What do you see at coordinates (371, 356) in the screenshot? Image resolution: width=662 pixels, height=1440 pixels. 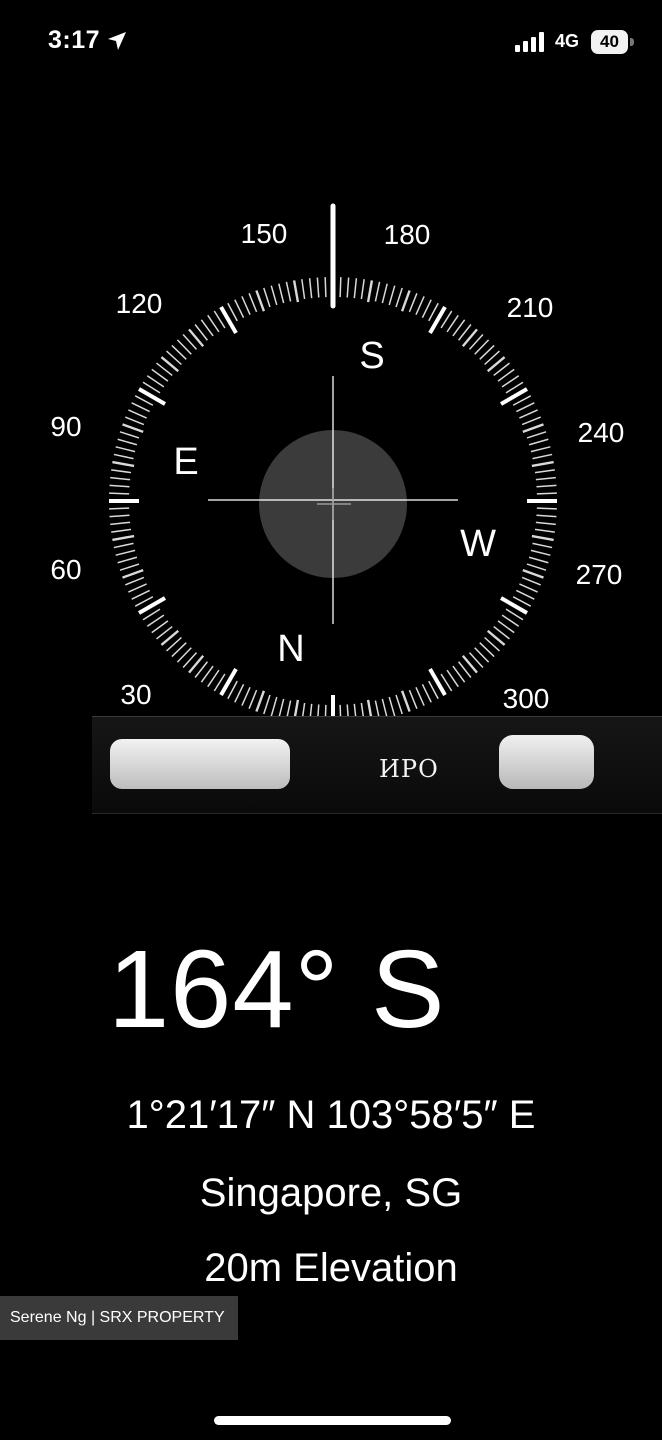 I see `cardinal-south: S` at bounding box center [371, 356].